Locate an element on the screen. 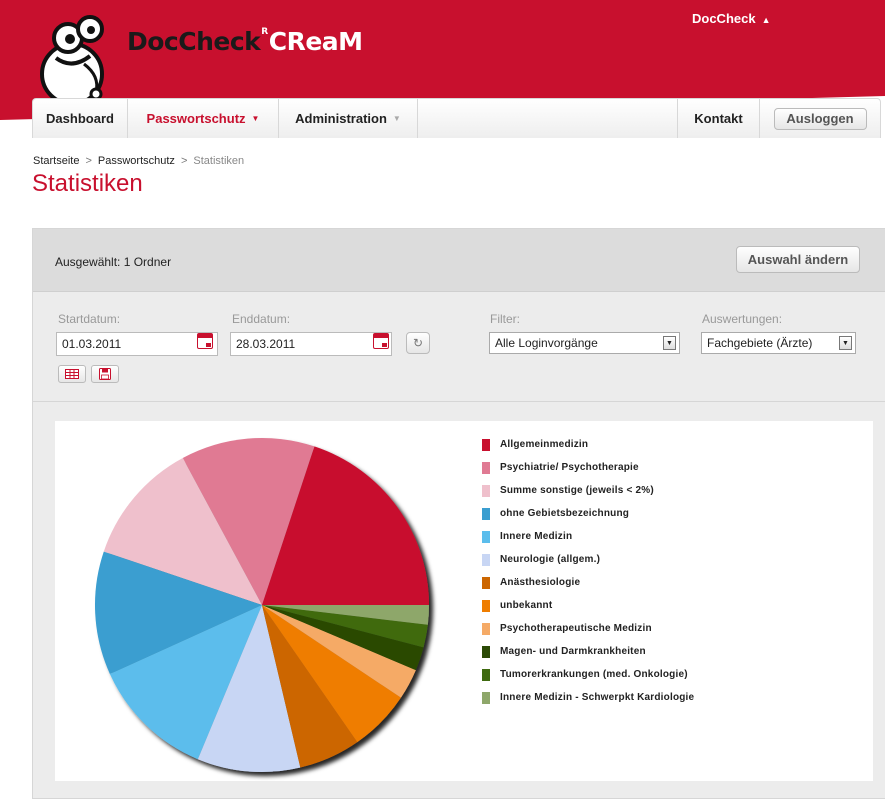  legend-label: Anästhesiologie is located at coordinates (540, 582).